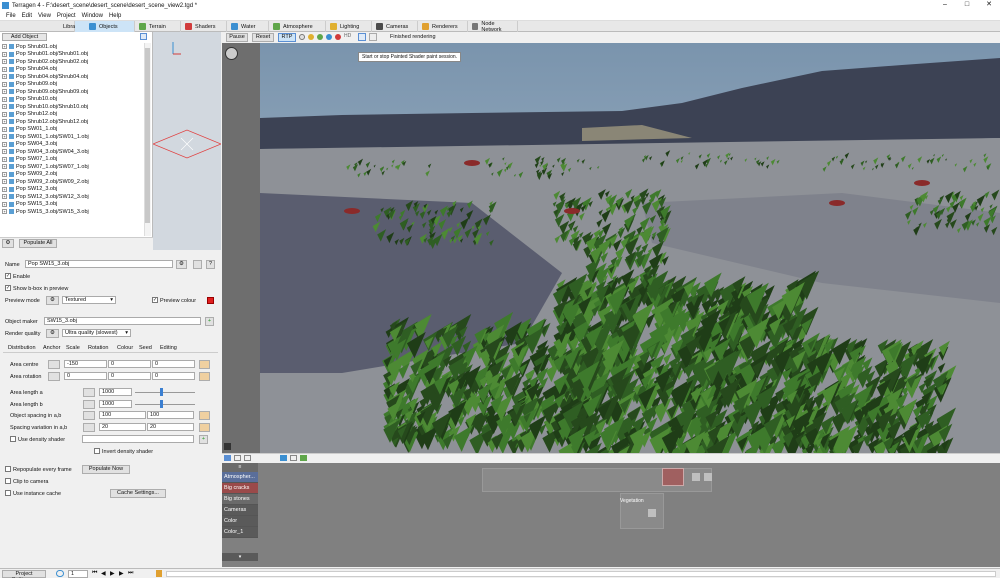 Image resolution: width=1000 pixels, height=578 pixels. Describe the element at coordinates (8, 243) in the screenshot. I see `options-button: ⚙` at that location.